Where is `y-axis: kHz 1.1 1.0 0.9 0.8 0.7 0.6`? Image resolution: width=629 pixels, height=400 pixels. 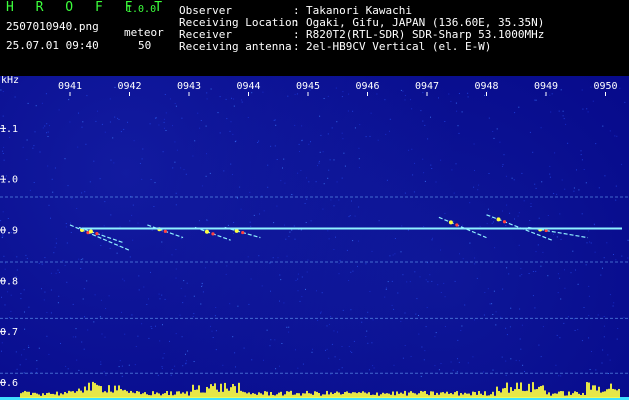 y-axis: kHz 1.1 1.0 0.9 0.8 0.7 0.6 is located at coordinates (9, 232).